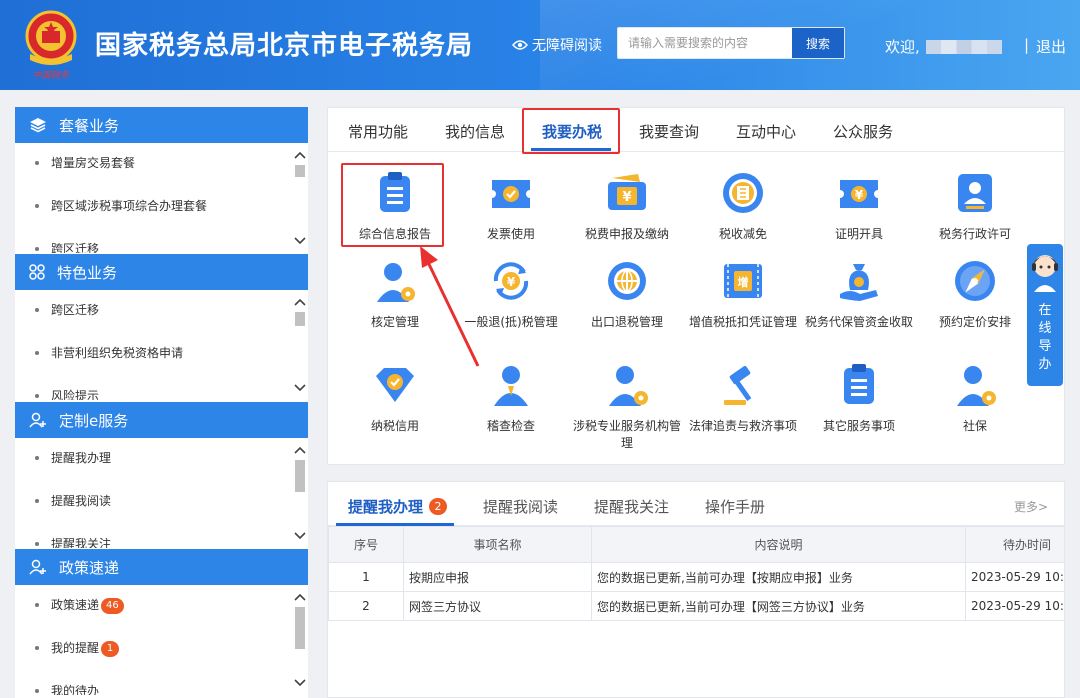 This screenshot has height=698, width=1080. I want to click on func-professional-agency: 涉税专业服务机构管理, so click(627, 407).